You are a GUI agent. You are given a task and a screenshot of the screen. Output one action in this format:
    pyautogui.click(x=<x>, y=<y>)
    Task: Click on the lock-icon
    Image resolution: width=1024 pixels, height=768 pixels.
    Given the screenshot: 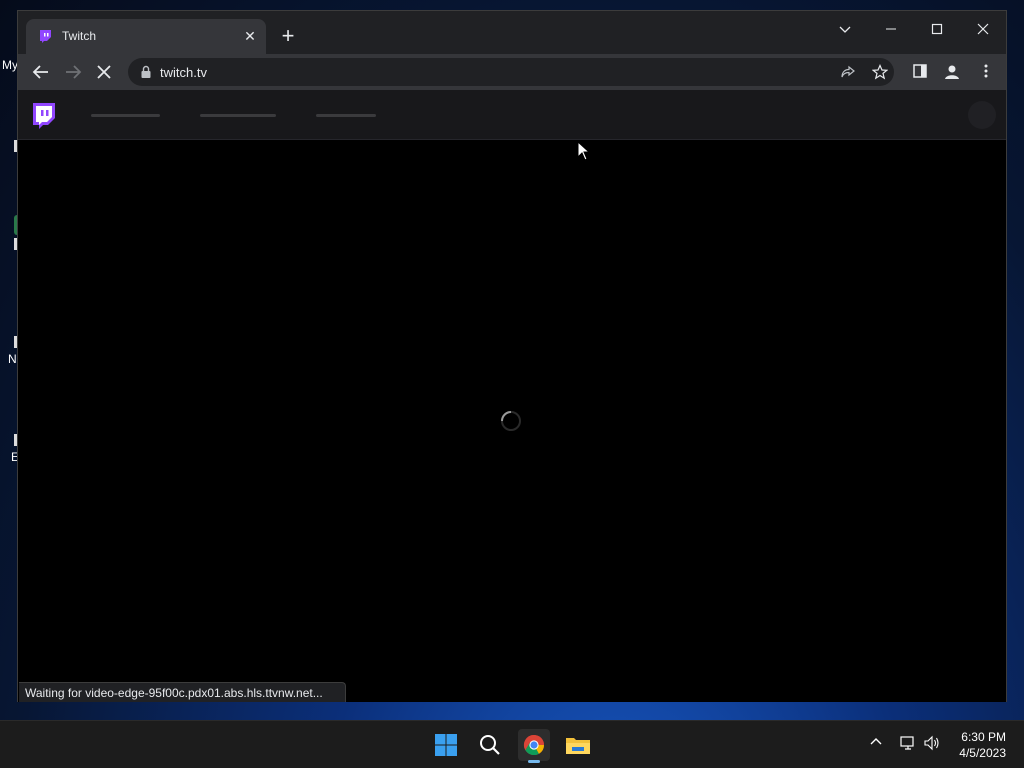 What is the action you would take?
    pyautogui.click(x=146, y=71)
    